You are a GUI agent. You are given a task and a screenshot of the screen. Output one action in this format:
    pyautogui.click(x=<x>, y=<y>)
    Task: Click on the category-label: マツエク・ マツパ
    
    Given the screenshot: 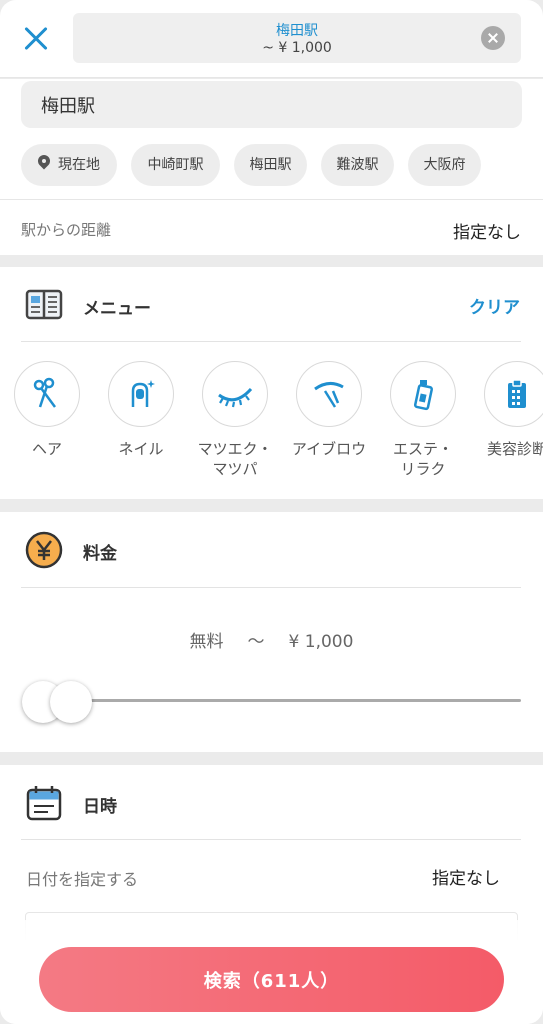 What is the action you would take?
    pyautogui.click(x=235, y=459)
    